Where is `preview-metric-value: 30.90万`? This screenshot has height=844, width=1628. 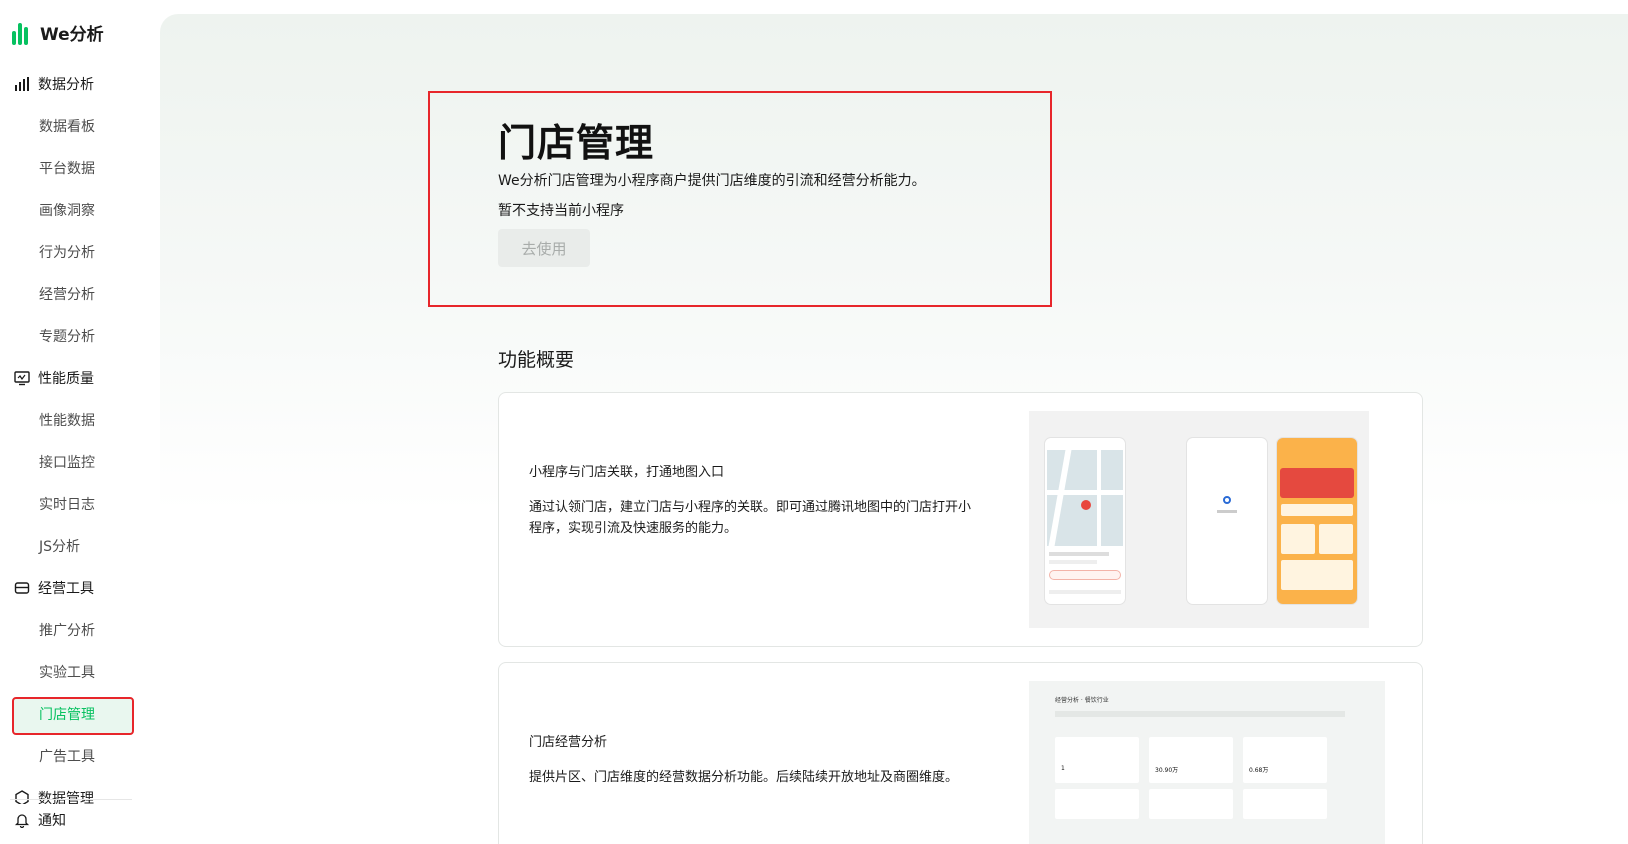 preview-metric-value: 30.90万 is located at coordinates (1167, 770).